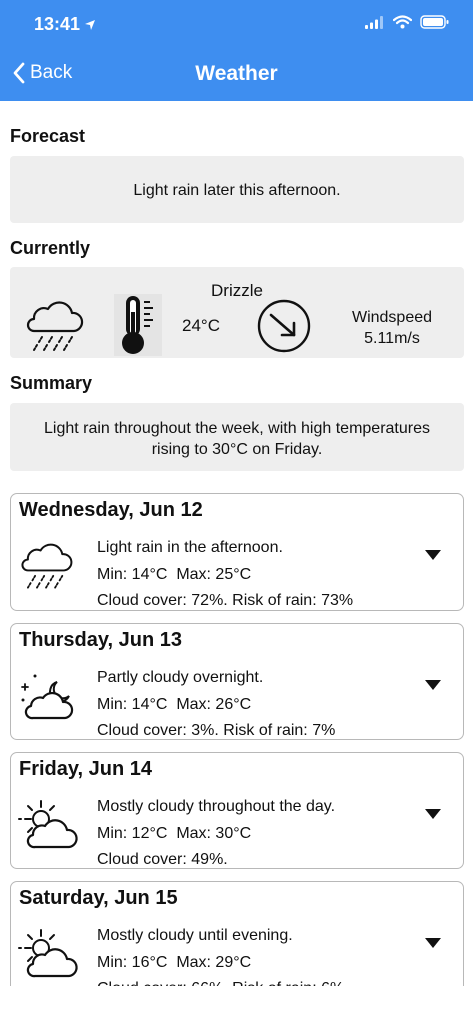 This screenshot has width=473, height=1024. What do you see at coordinates (392, 317) in the screenshot?
I see `wind-label: Windspeed` at bounding box center [392, 317].